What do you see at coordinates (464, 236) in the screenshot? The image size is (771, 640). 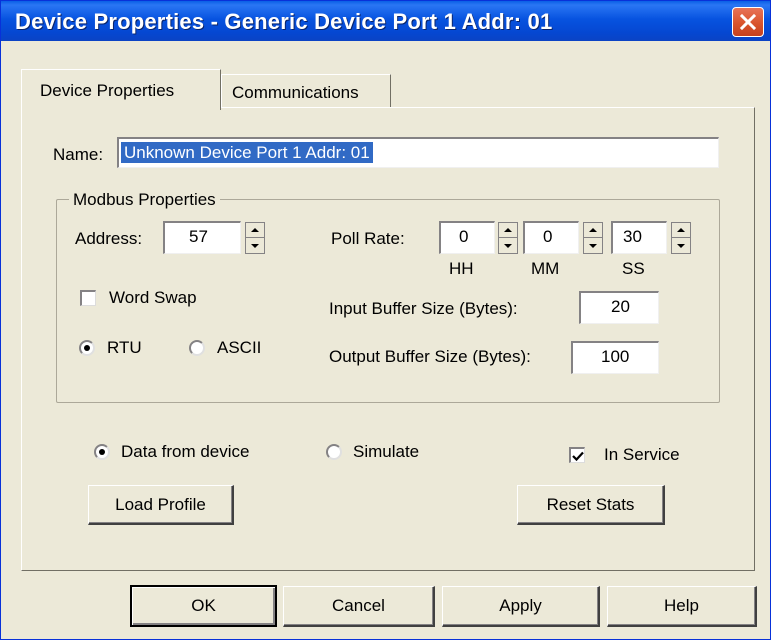 I see `poll-hh-value: 0` at bounding box center [464, 236].